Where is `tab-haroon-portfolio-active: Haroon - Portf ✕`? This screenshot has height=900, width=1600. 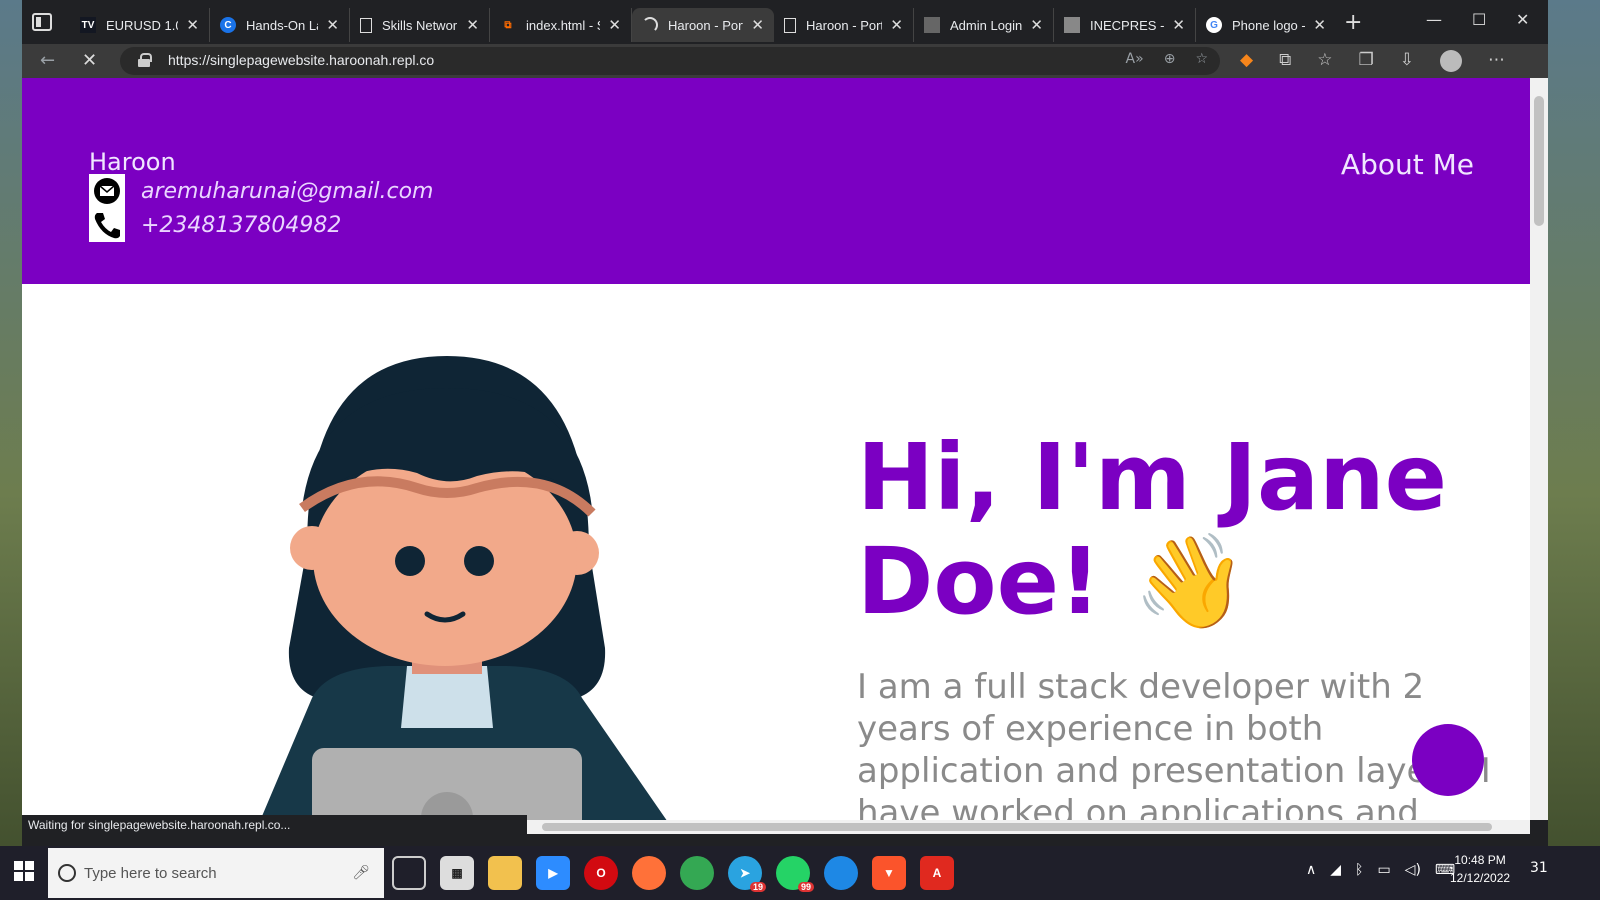
tab-haroon-portfolio-active: Haroon - Portf ✕ is located at coordinates (703, 25).